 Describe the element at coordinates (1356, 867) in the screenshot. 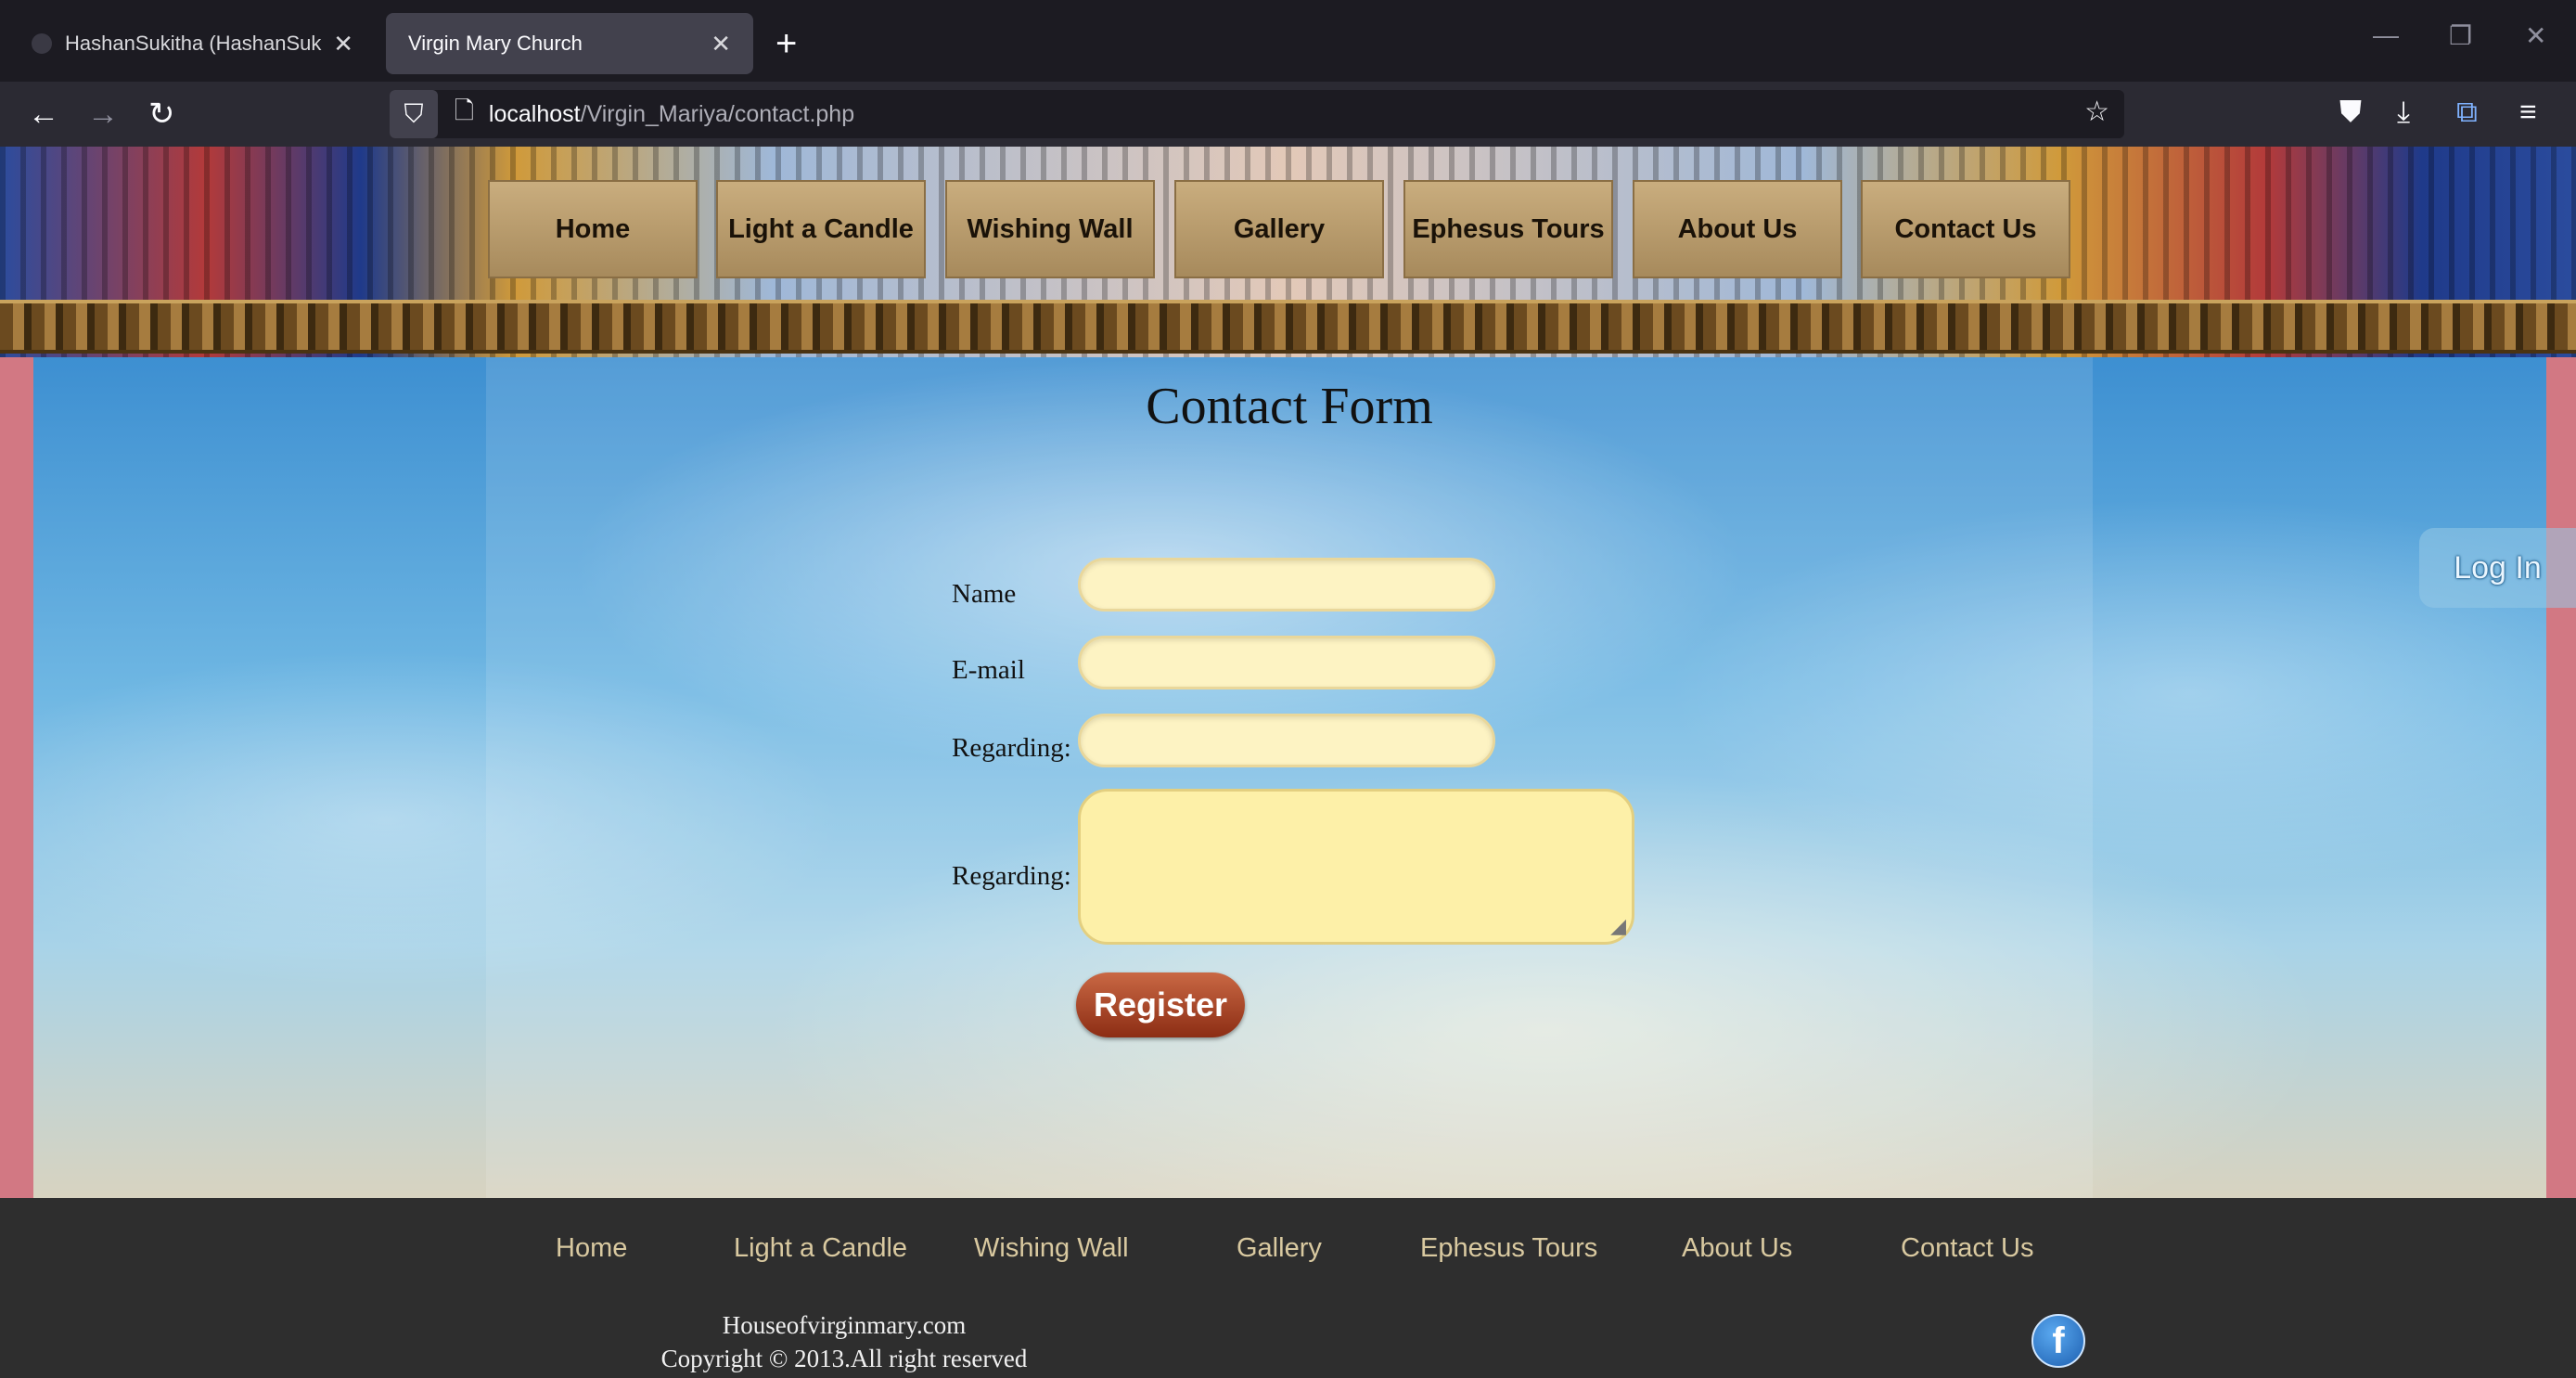

I see `message-textarea: ◢` at that location.